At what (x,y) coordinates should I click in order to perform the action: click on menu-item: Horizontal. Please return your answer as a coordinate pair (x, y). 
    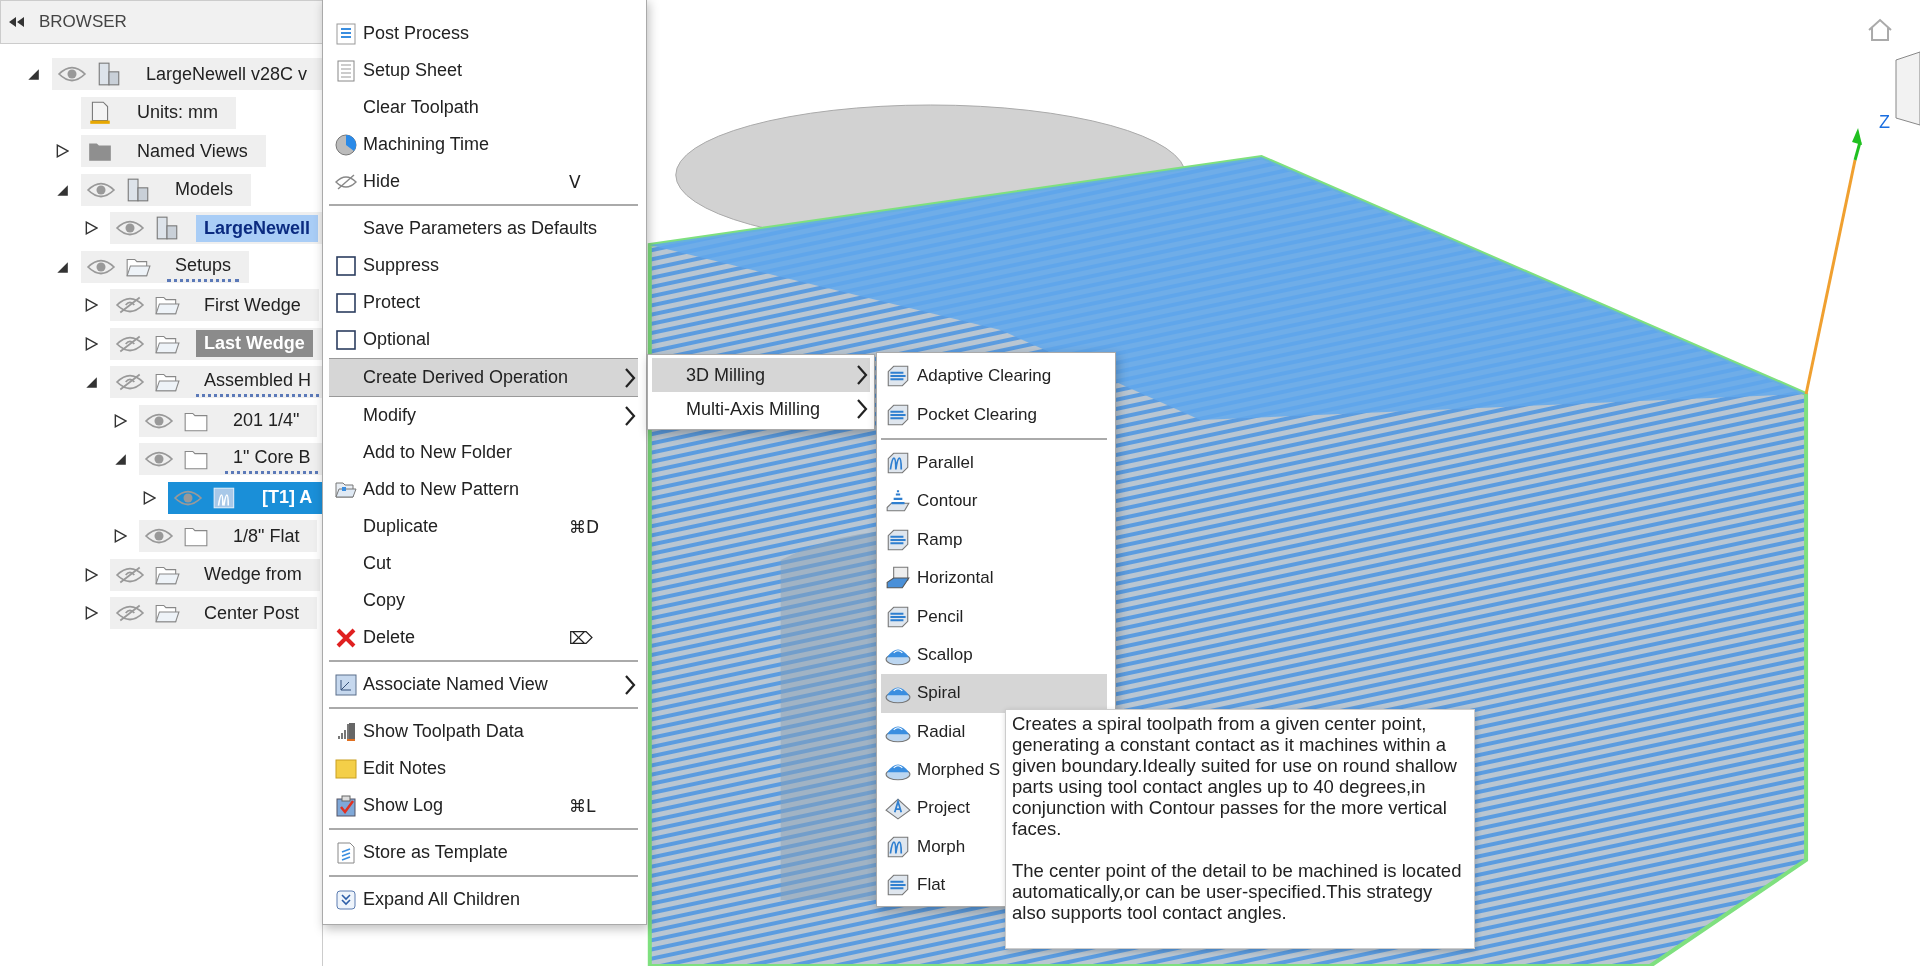
    Looking at the image, I should click on (994, 578).